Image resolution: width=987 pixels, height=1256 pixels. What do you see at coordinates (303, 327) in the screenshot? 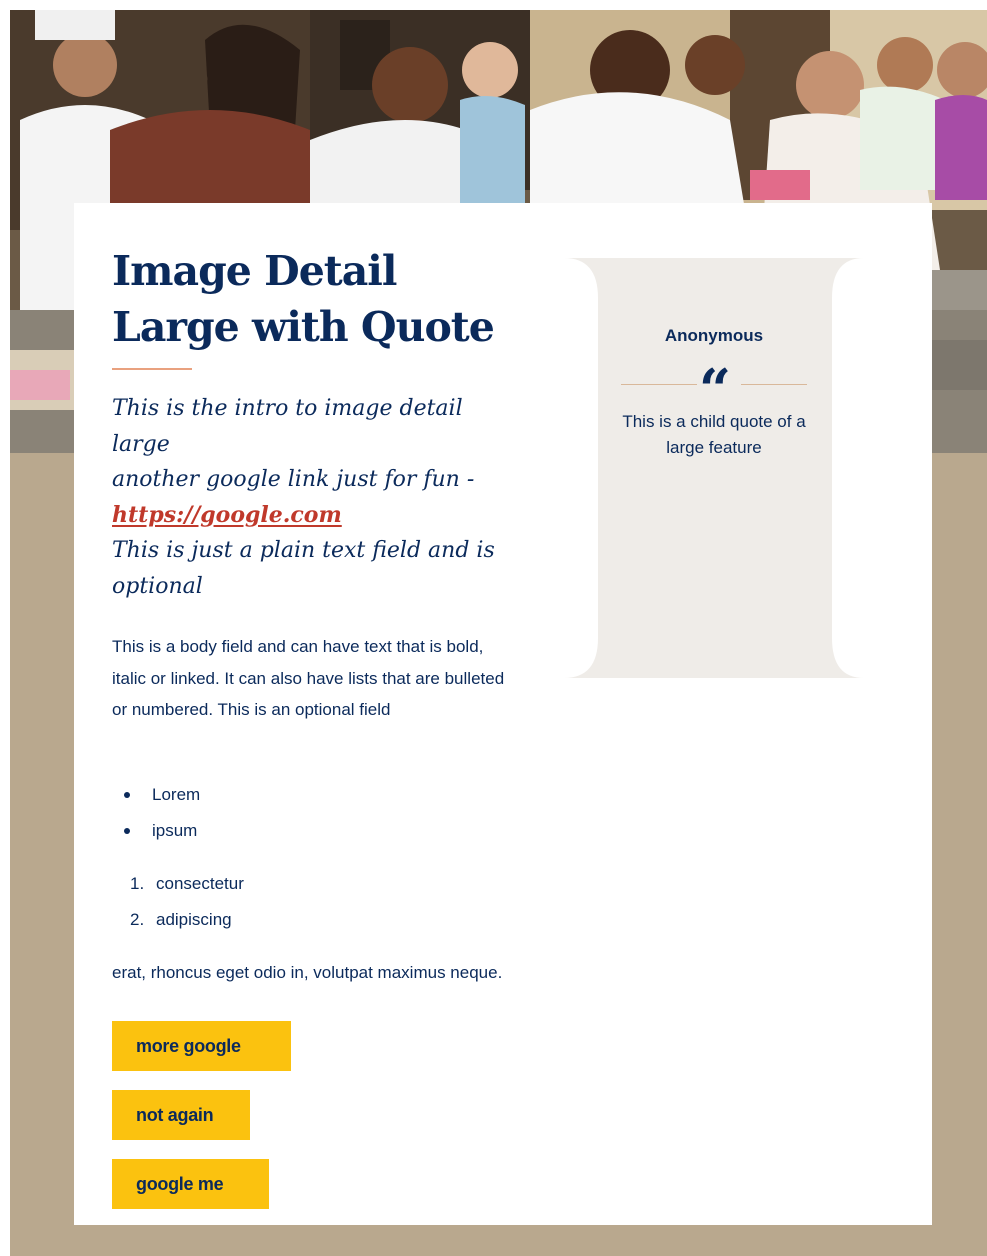
I see `feature-title-line-2: Large with Quote` at bounding box center [303, 327].